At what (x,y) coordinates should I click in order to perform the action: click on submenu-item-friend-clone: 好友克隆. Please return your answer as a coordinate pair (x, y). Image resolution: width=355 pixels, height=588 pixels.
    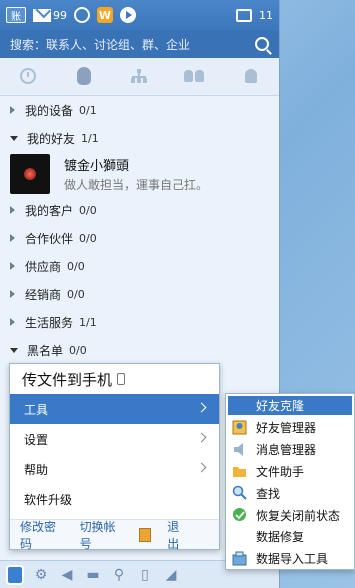
    Looking at the image, I should click on (290, 405).